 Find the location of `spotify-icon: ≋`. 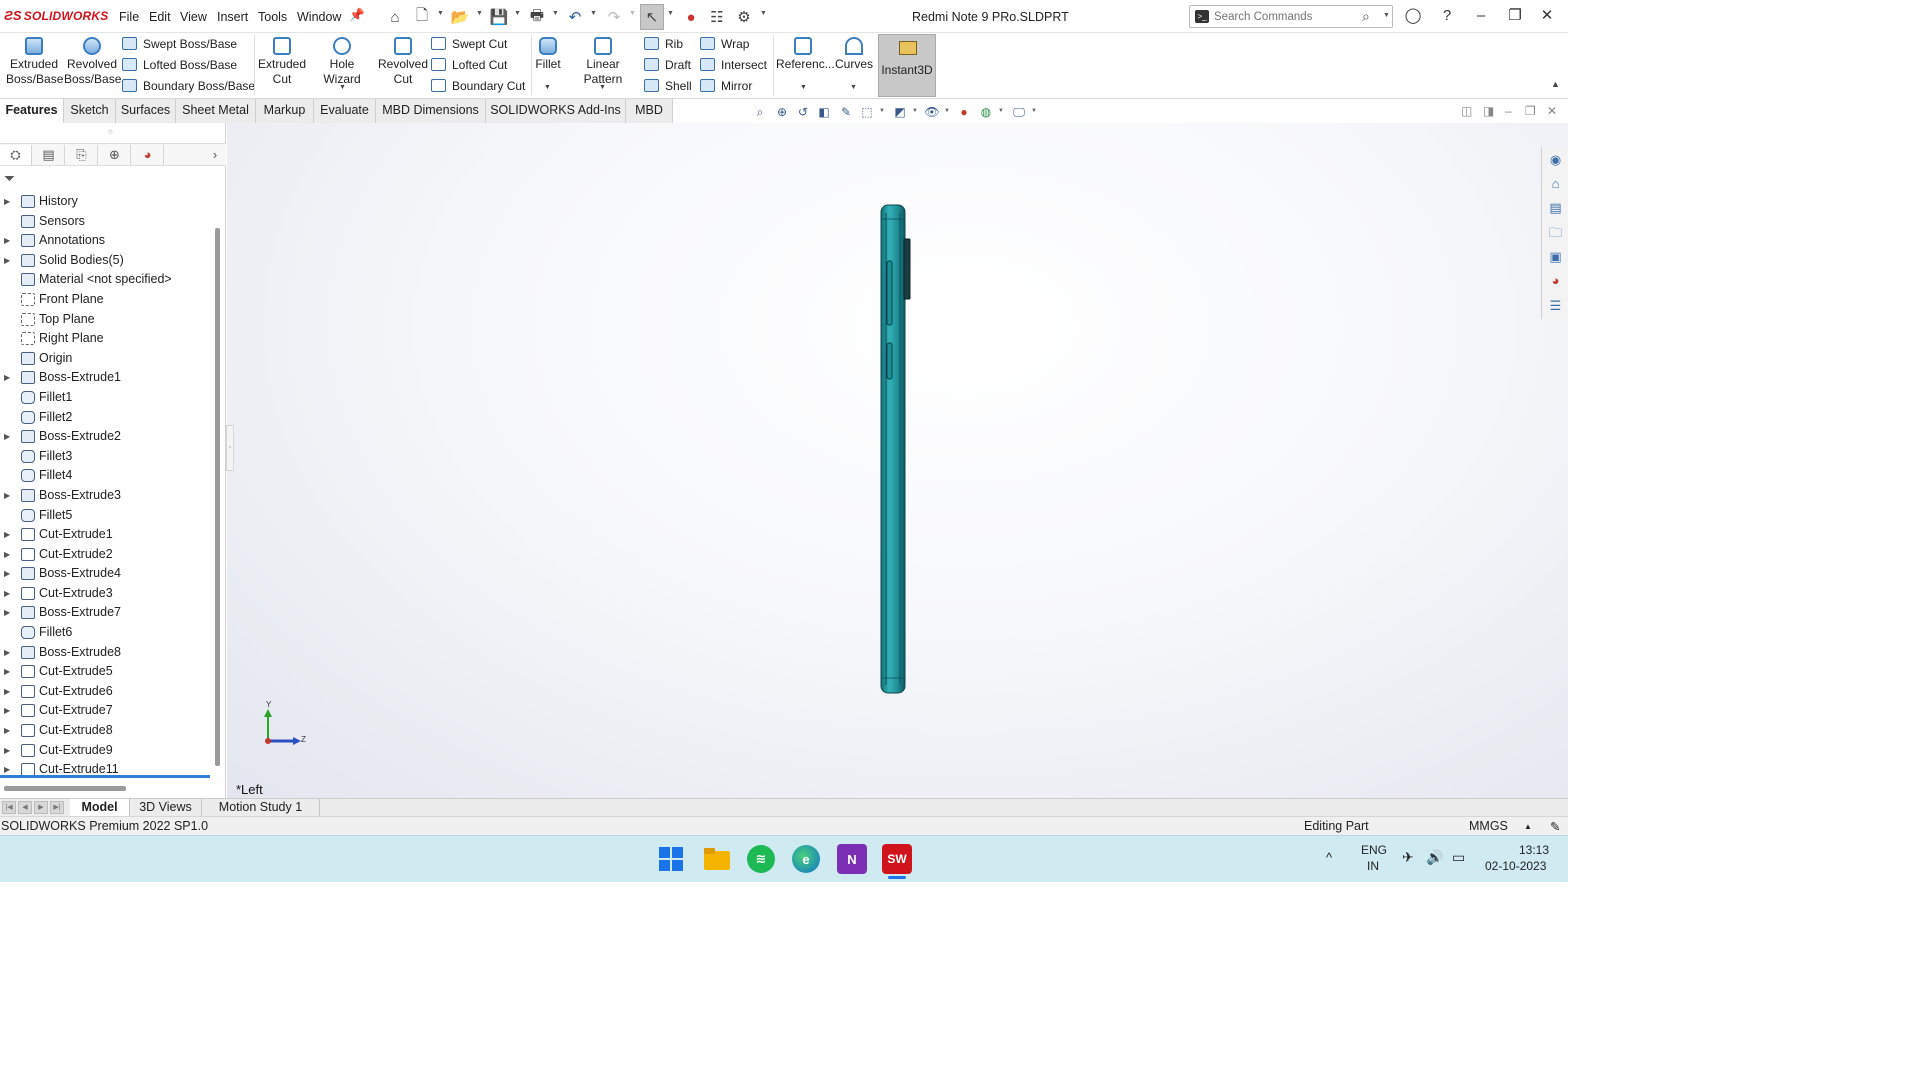

spotify-icon: ≋ is located at coordinates (761, 859).